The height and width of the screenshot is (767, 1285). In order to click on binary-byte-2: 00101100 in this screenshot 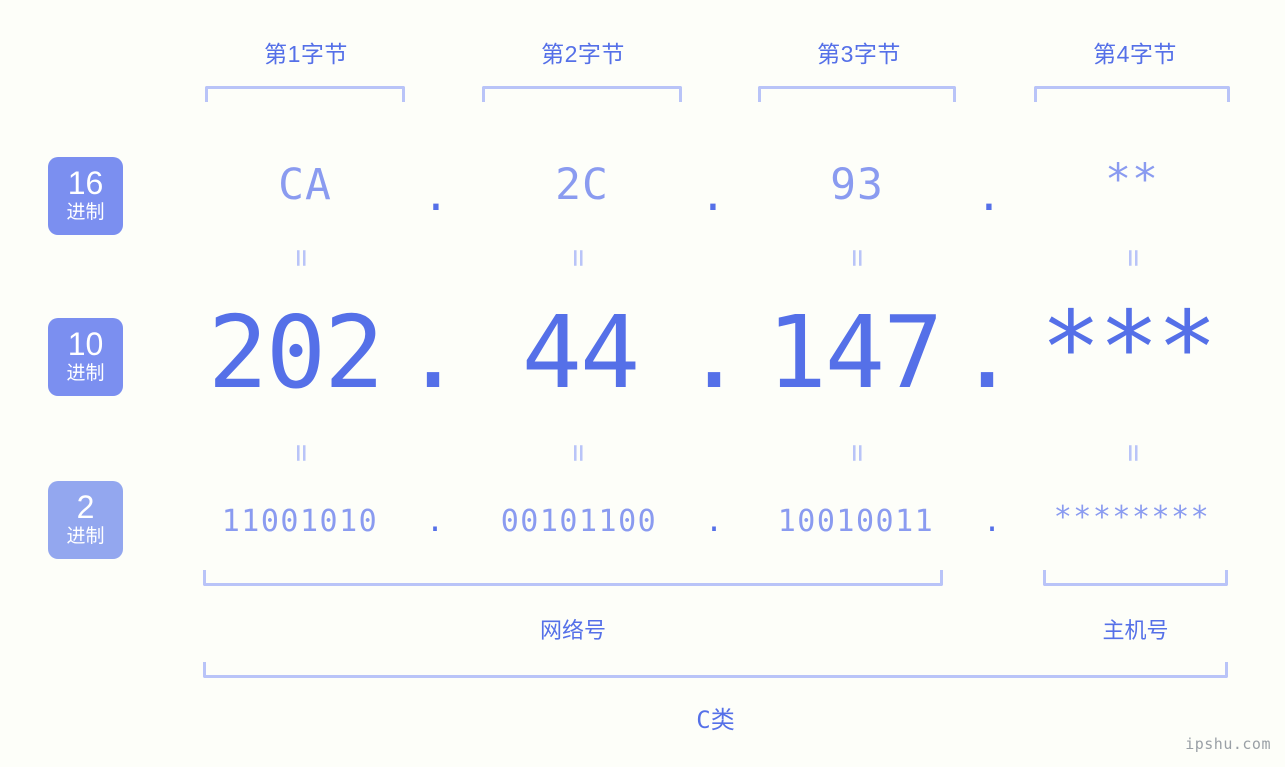, I will do `click(579, 521)`.